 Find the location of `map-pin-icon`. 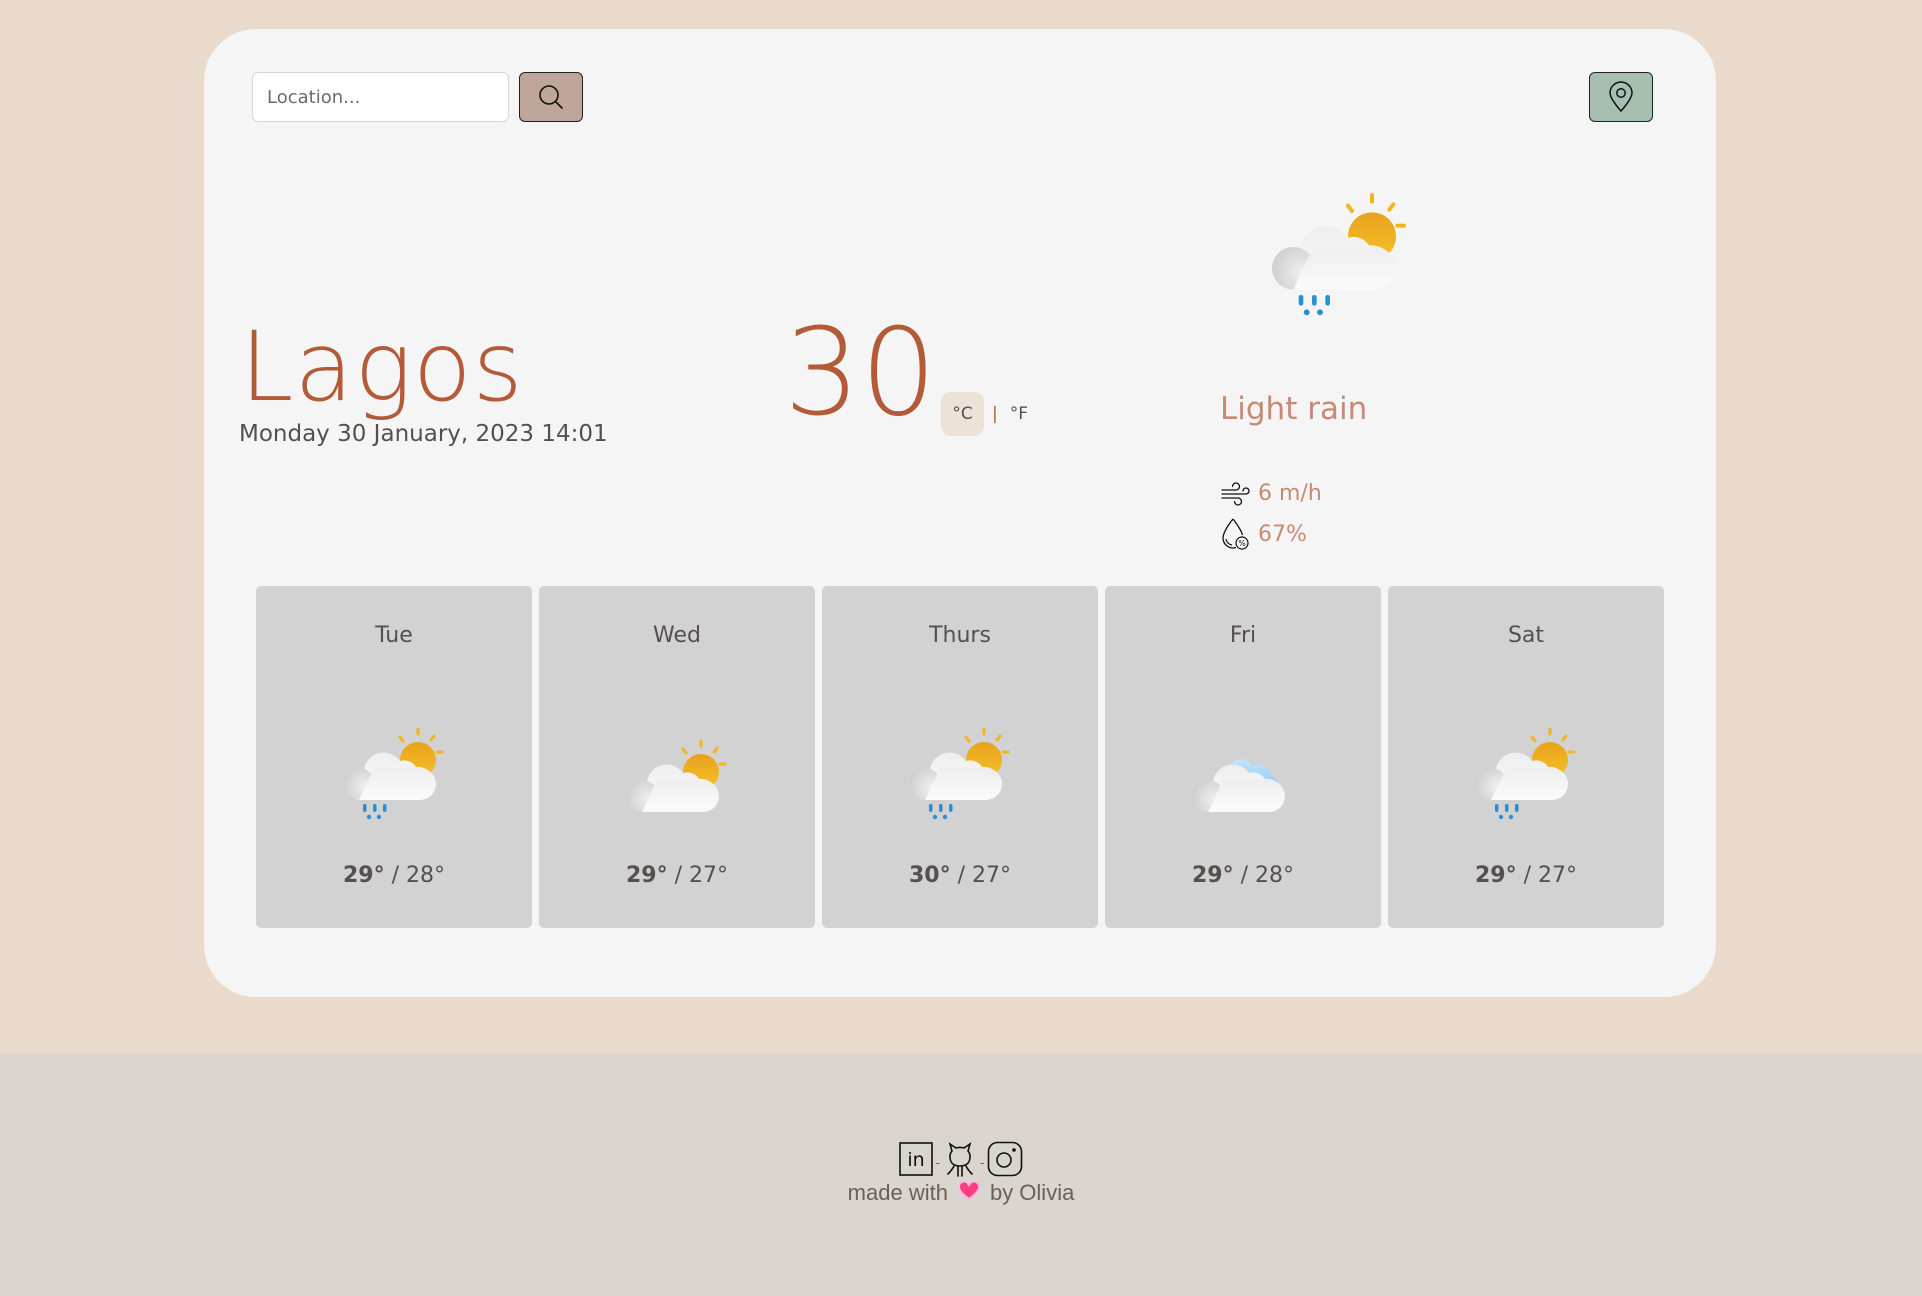

map-pin-icon is located at coordinates (1621, 97).